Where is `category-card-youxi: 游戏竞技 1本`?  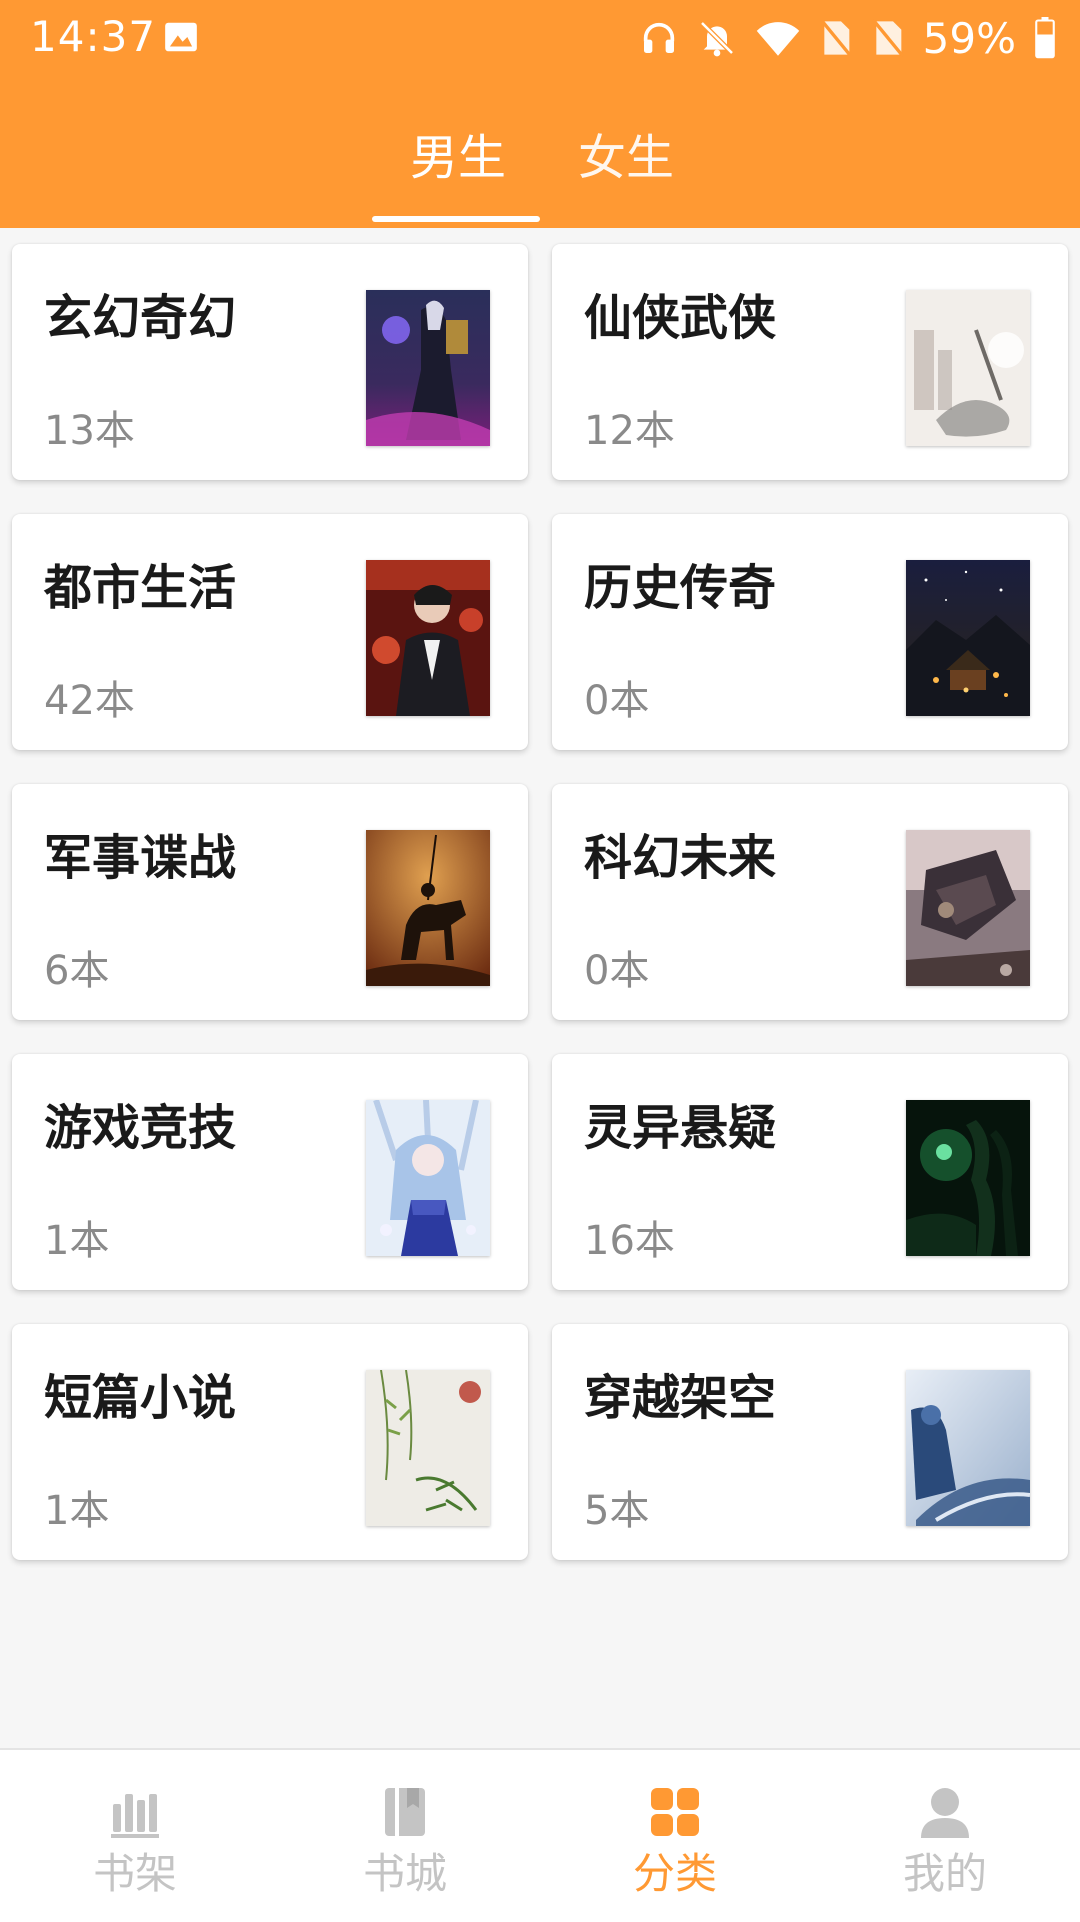 category-card-youxi: 游戏竞技 1本 is located at coordinates (270, 1172).